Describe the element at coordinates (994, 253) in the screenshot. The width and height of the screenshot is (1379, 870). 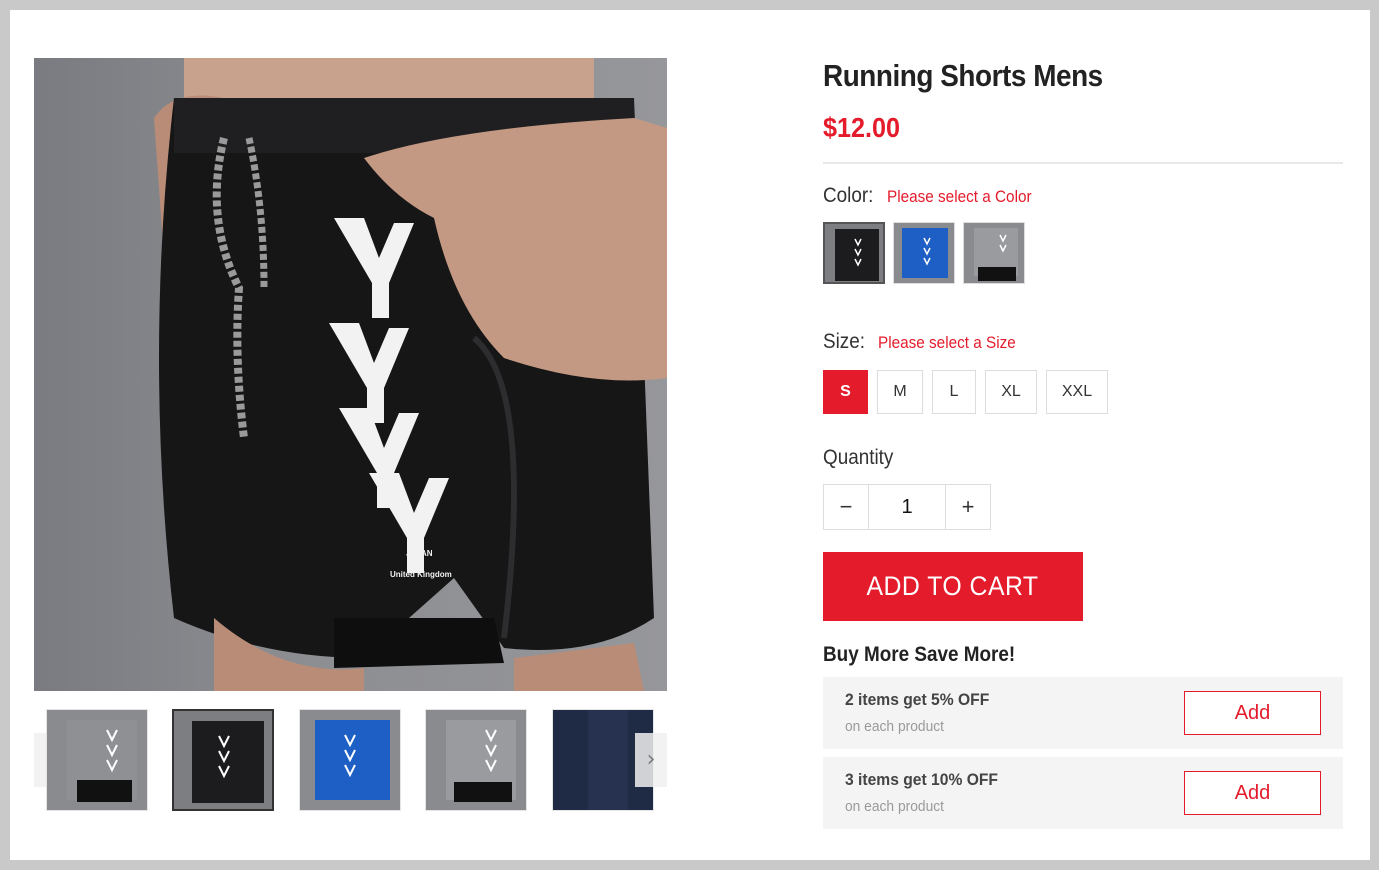
I see `color-swatch-gray` at that location.